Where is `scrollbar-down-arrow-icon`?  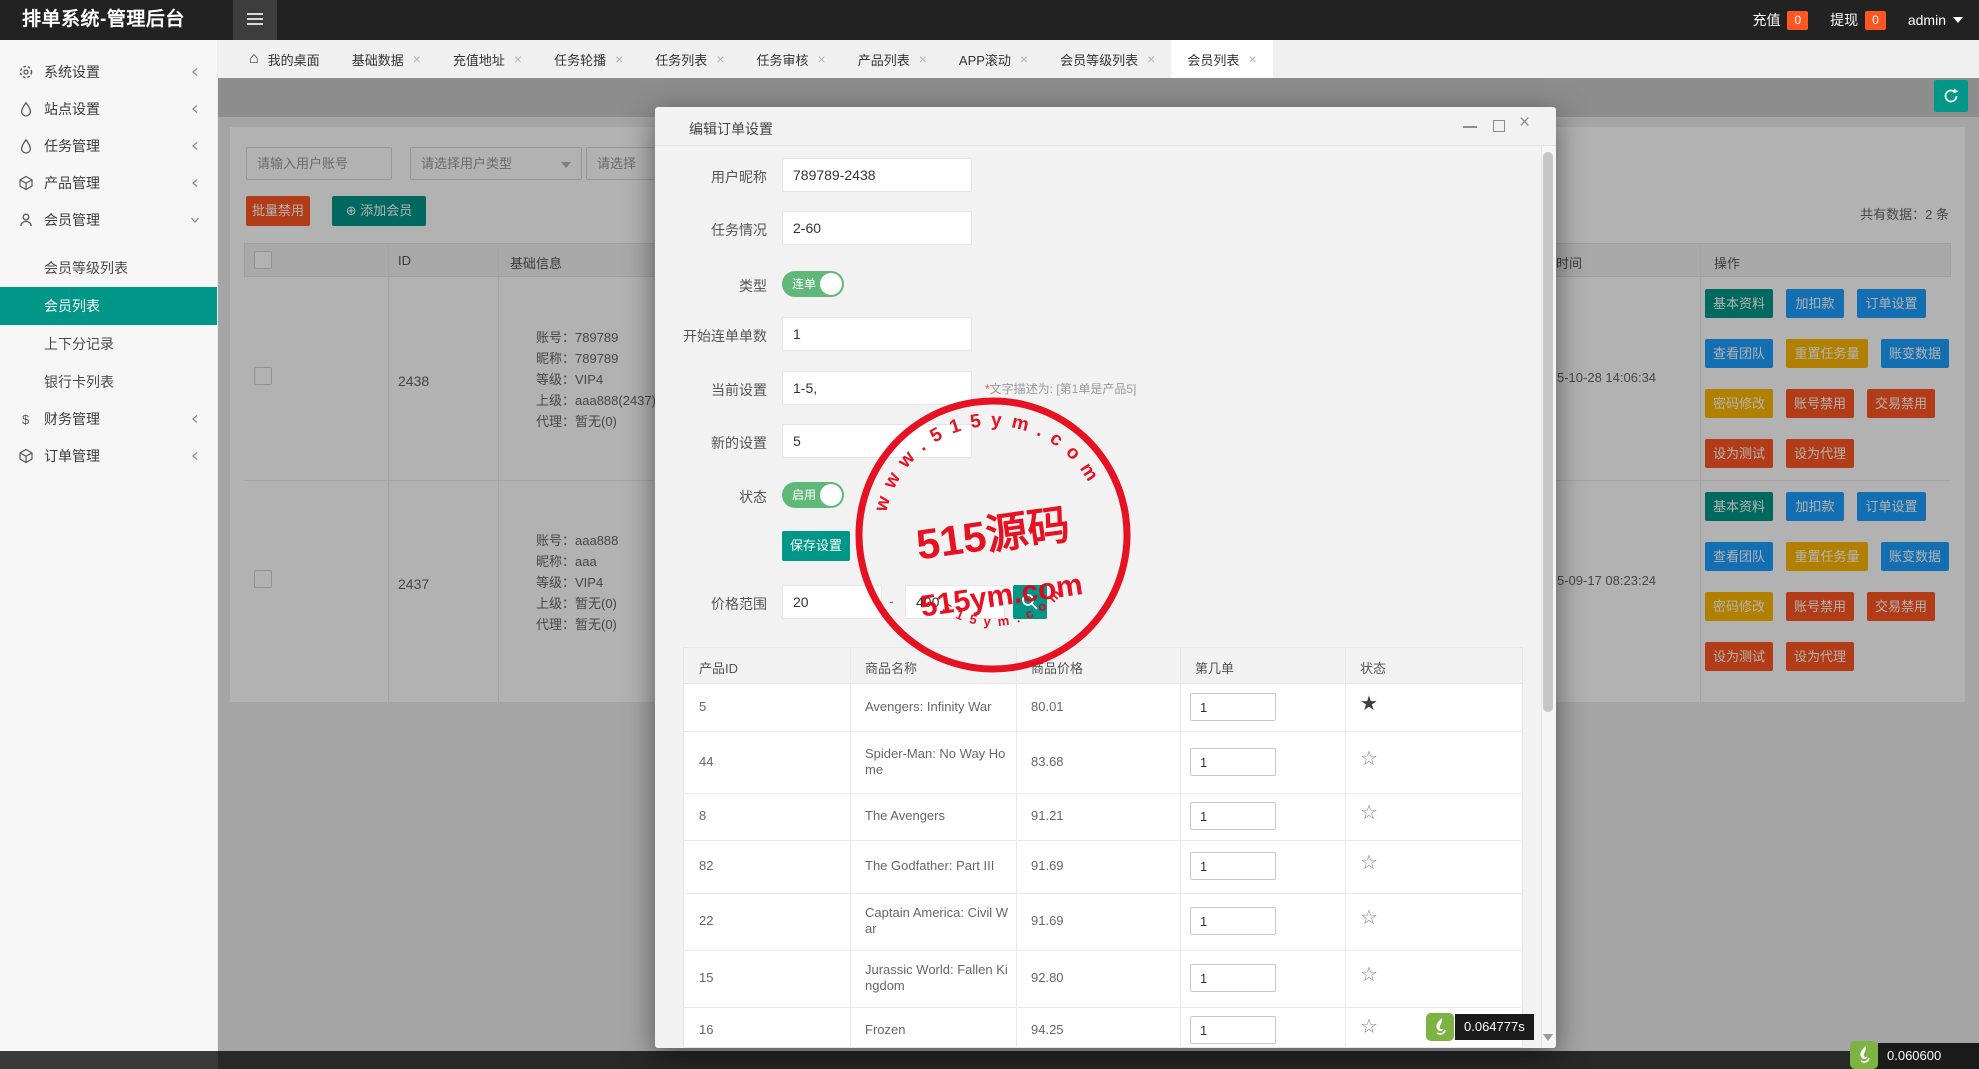
scrollbar-down-arrow-icon is located at coordinates (1548, 1037).